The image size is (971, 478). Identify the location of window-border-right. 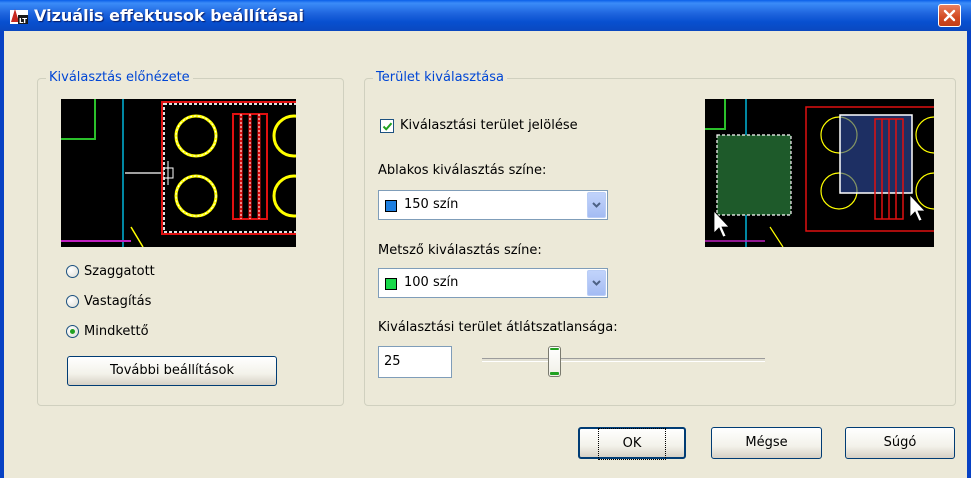
(969, 254).